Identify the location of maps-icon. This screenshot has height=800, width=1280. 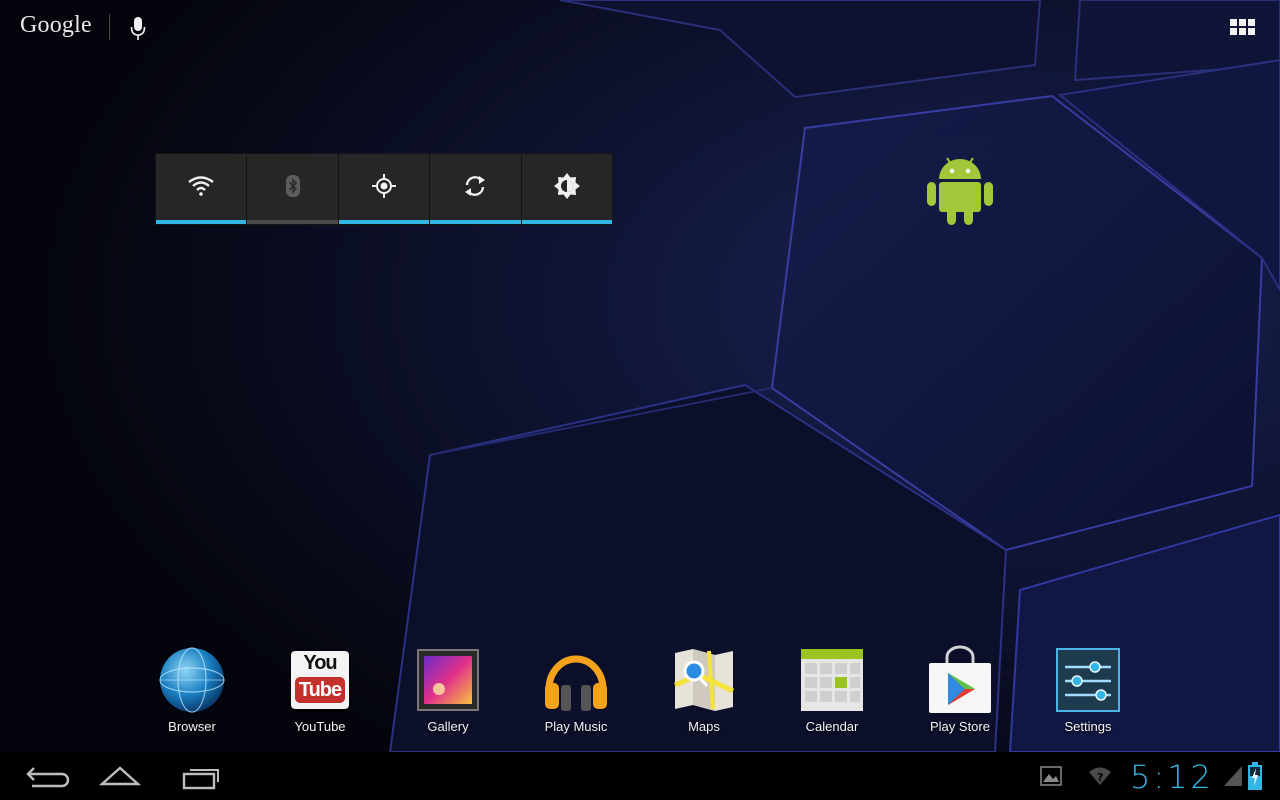
(704, 680).